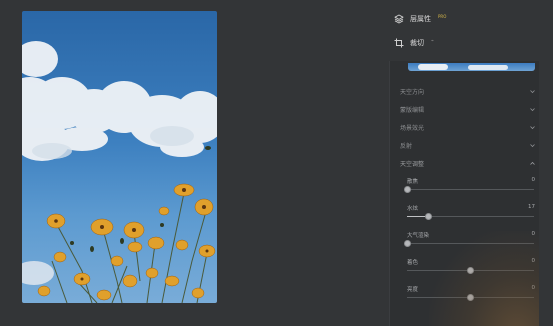 The image size is (553, 326). What do you see at coordinates (413, 182) in the screenshot?
I see `slider-label: 散焦` at bounding box center [413, 182].